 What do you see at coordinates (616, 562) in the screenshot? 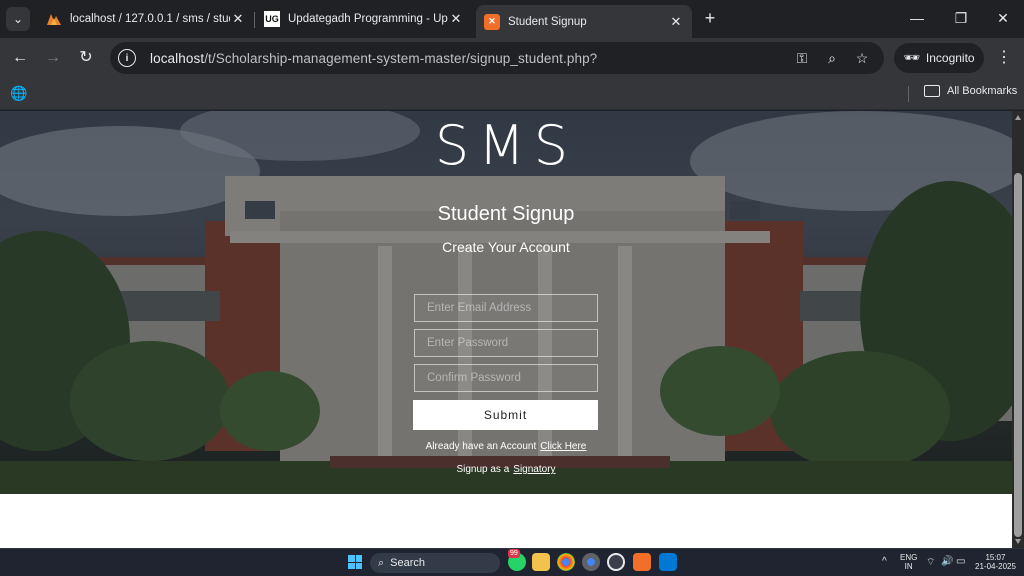
I see `media-player-icon` at bounding box center [616, 562].